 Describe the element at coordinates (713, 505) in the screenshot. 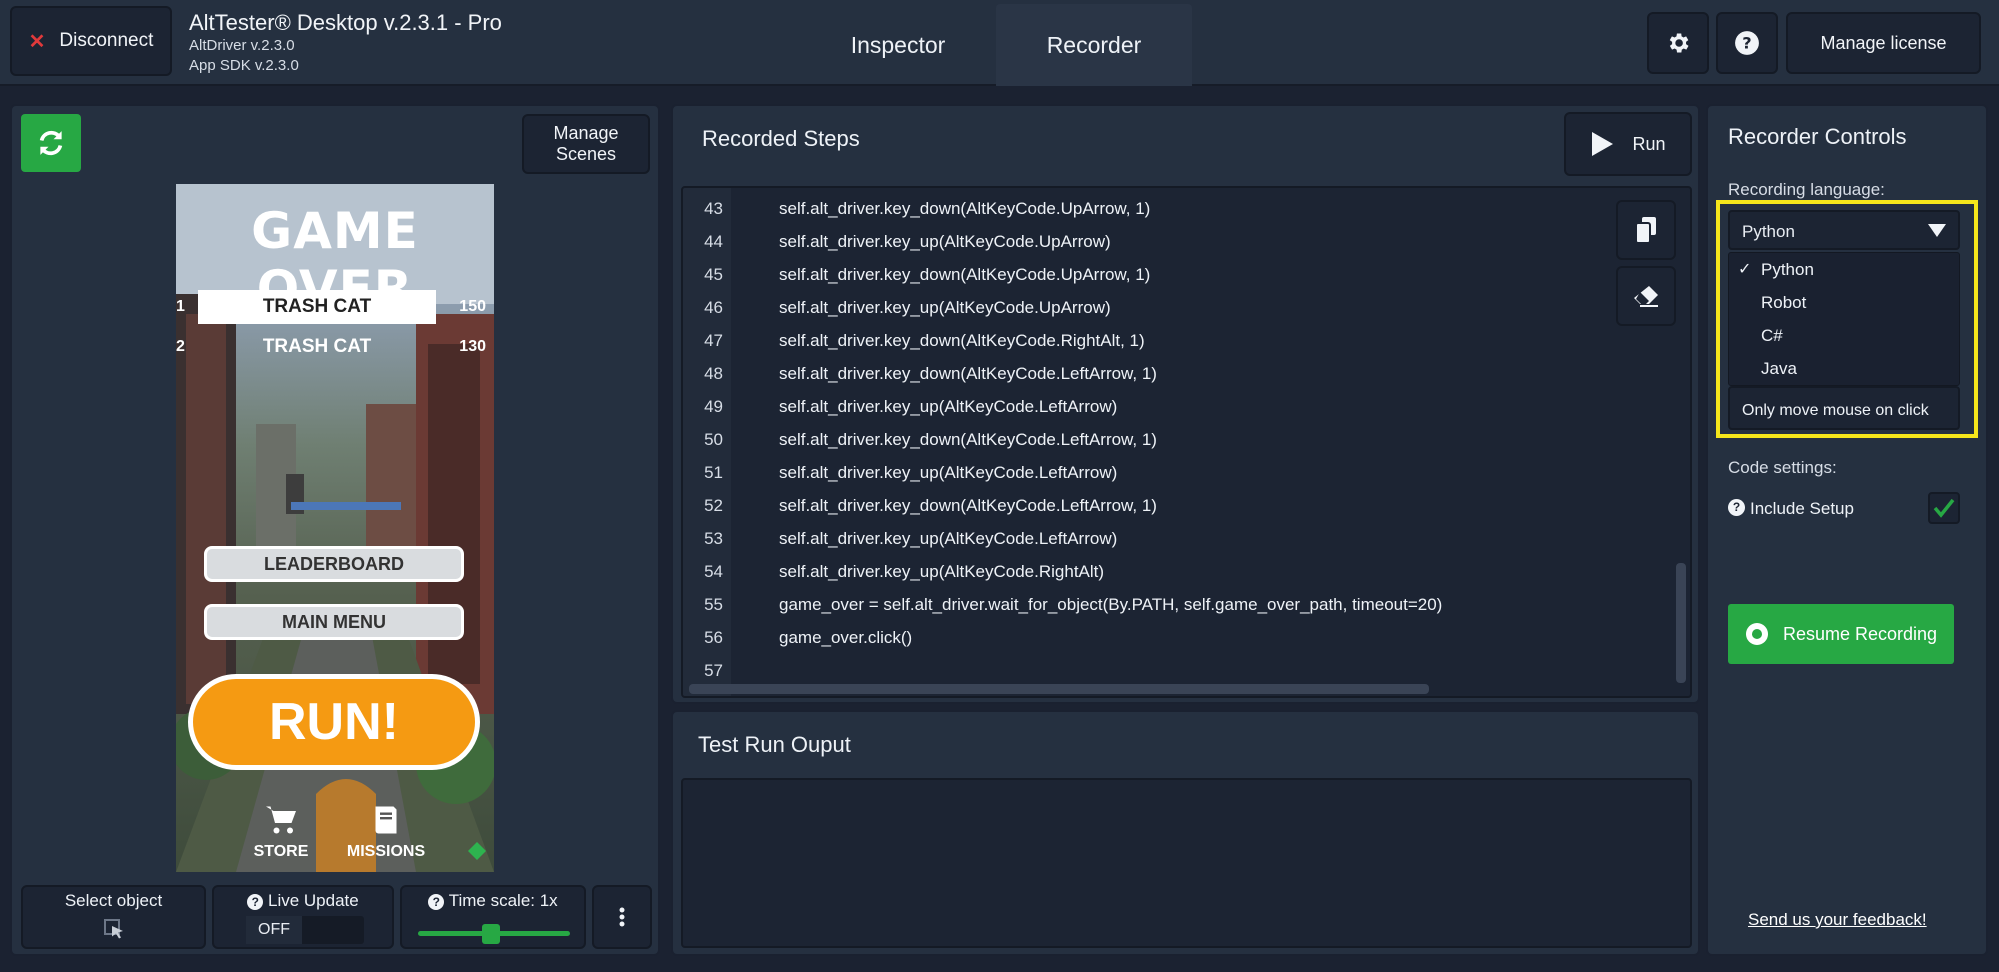

I see `line-number: 52` at that location.